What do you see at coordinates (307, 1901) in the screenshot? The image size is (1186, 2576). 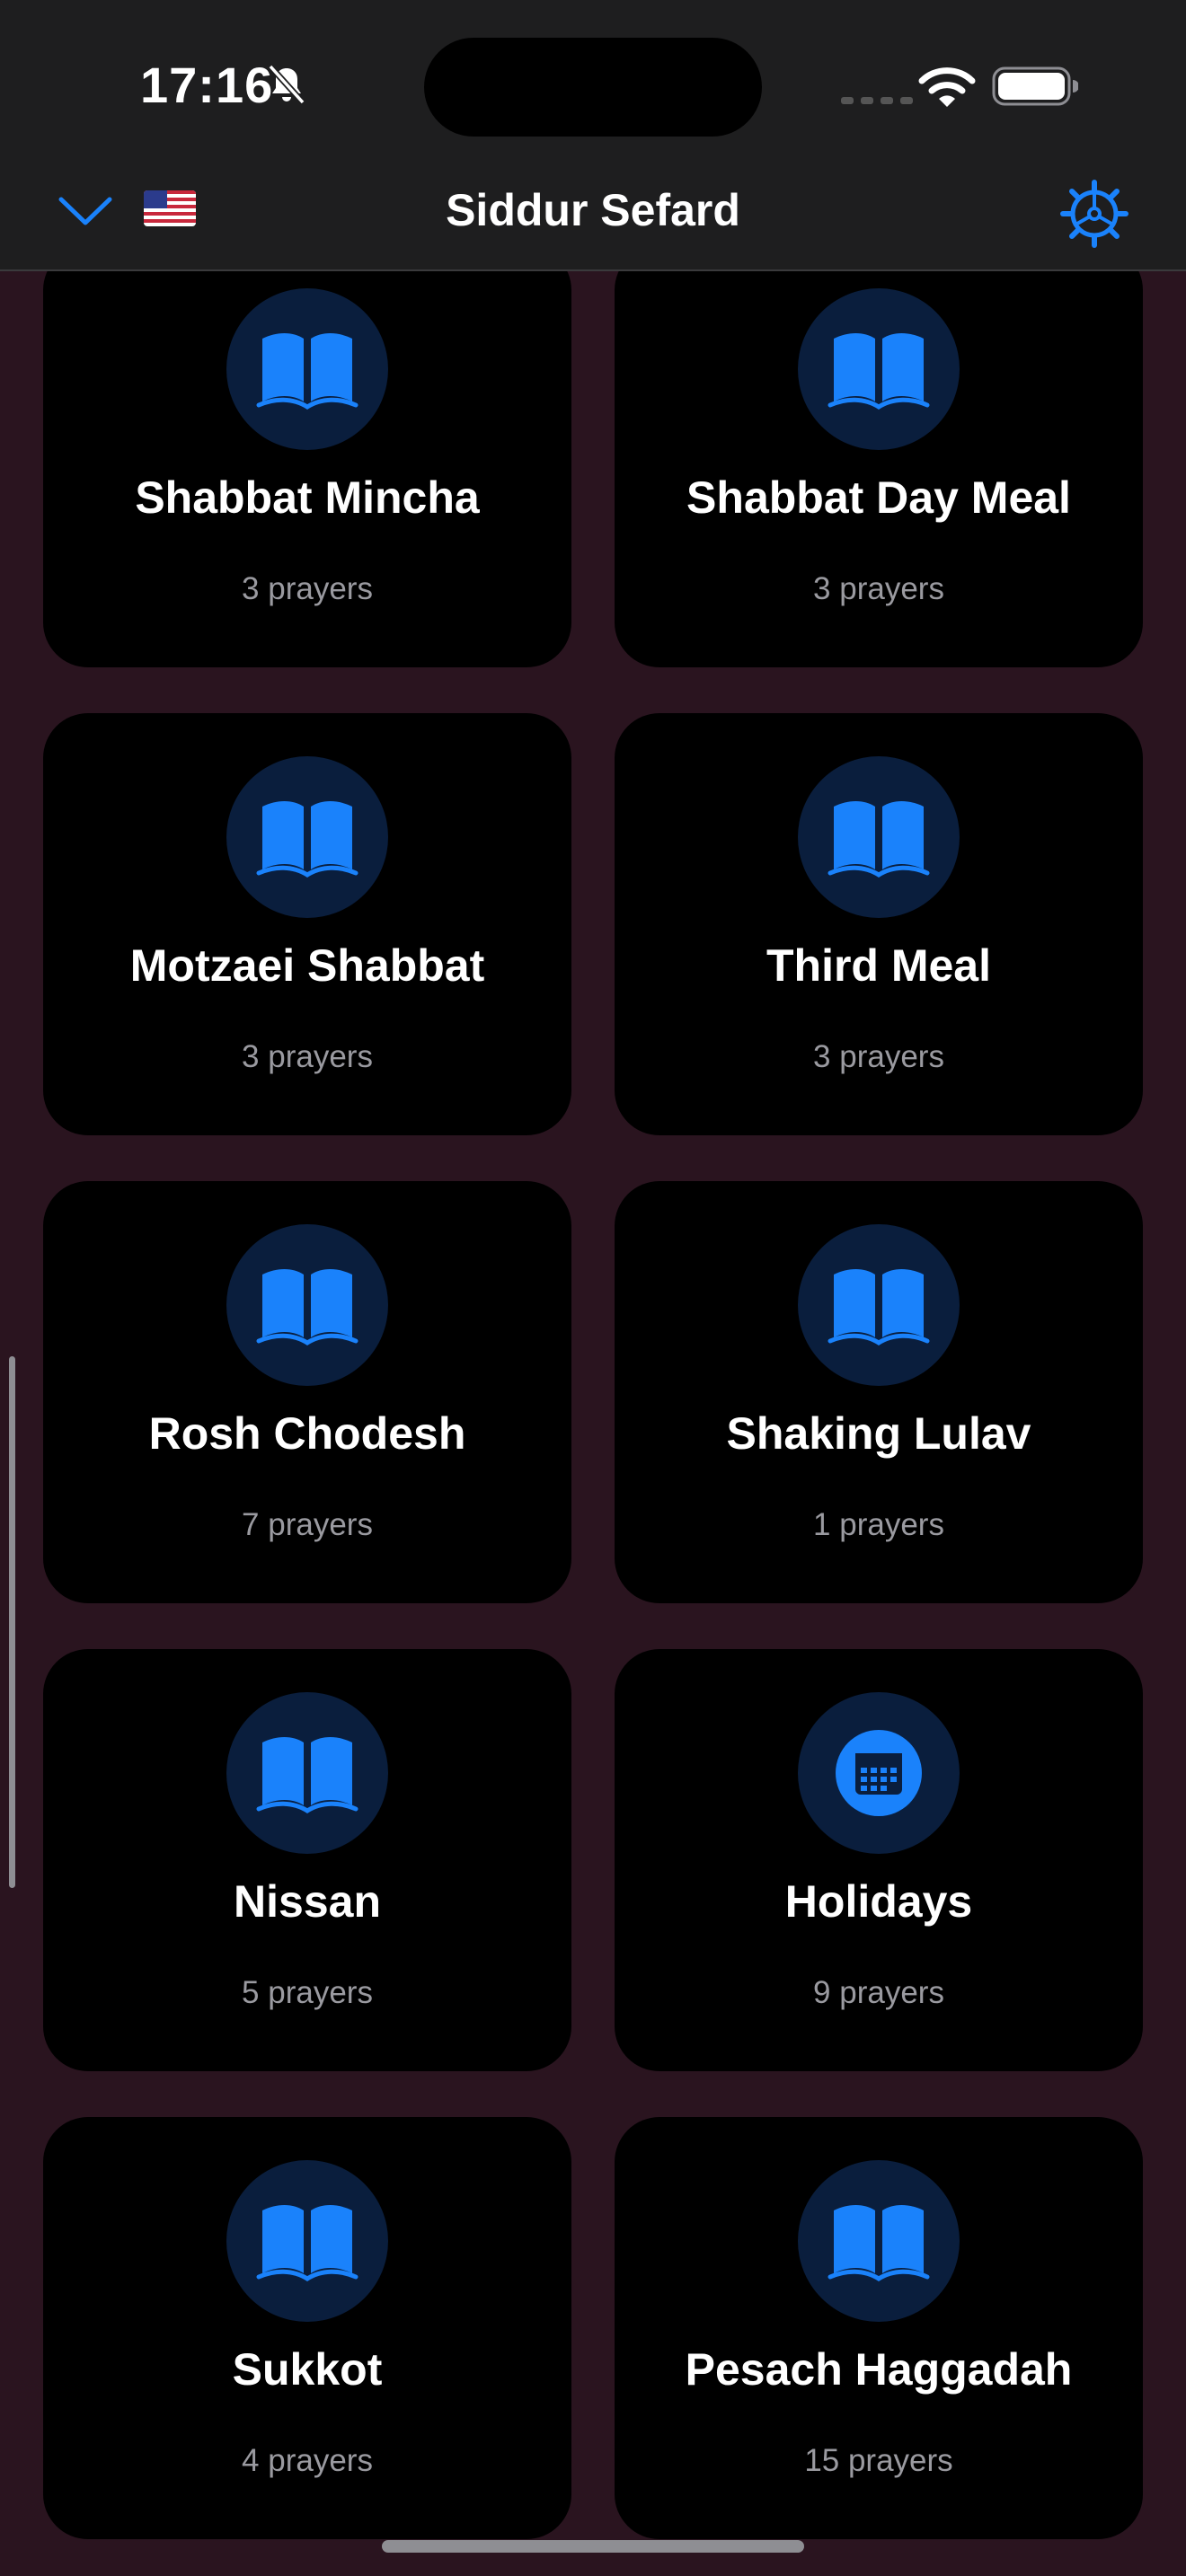 I see `category-title: Nissan` at bounding box center [307, 1901].